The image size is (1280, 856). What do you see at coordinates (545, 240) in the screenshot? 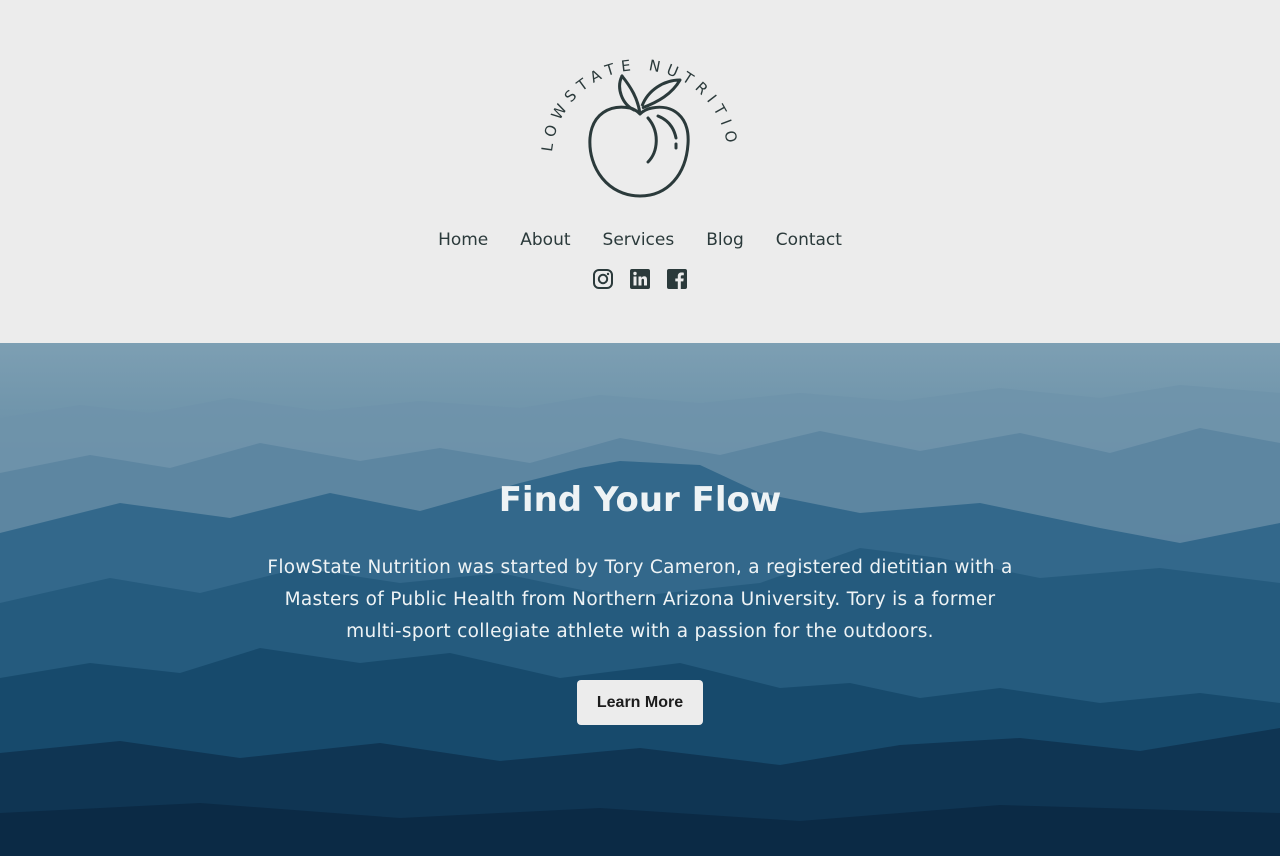
I see `nav-about: About` at bounding box center [545, 240].